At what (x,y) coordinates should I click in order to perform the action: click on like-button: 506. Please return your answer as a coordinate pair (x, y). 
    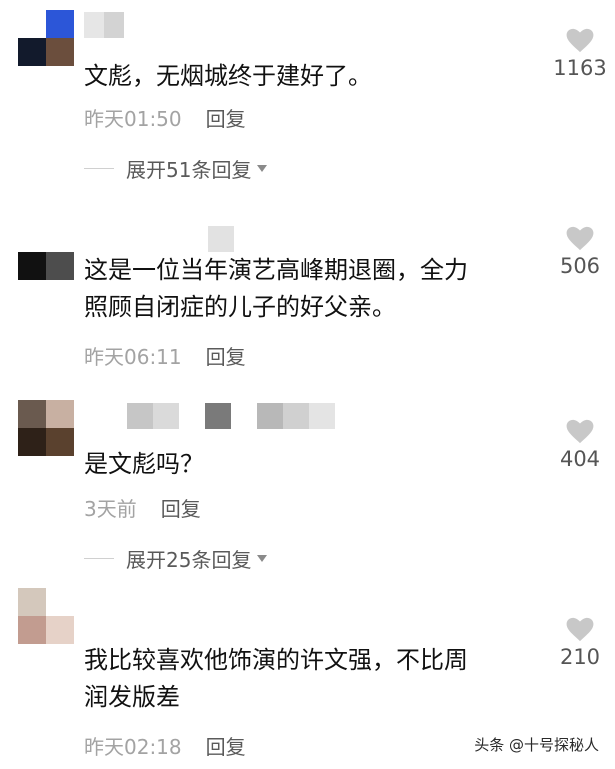
    Looking at the image, I should click on (580, 252).